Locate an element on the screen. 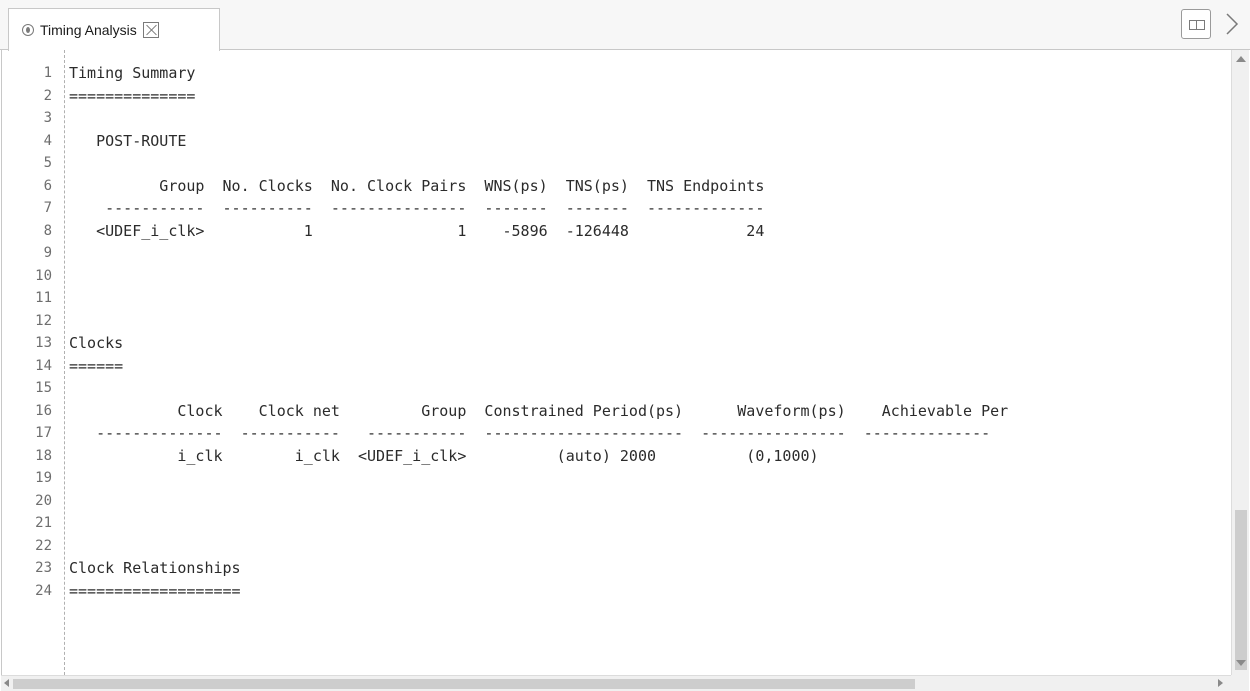 The image size is (1250, 691). line-number: 18 is located at coordinates (43, 455).